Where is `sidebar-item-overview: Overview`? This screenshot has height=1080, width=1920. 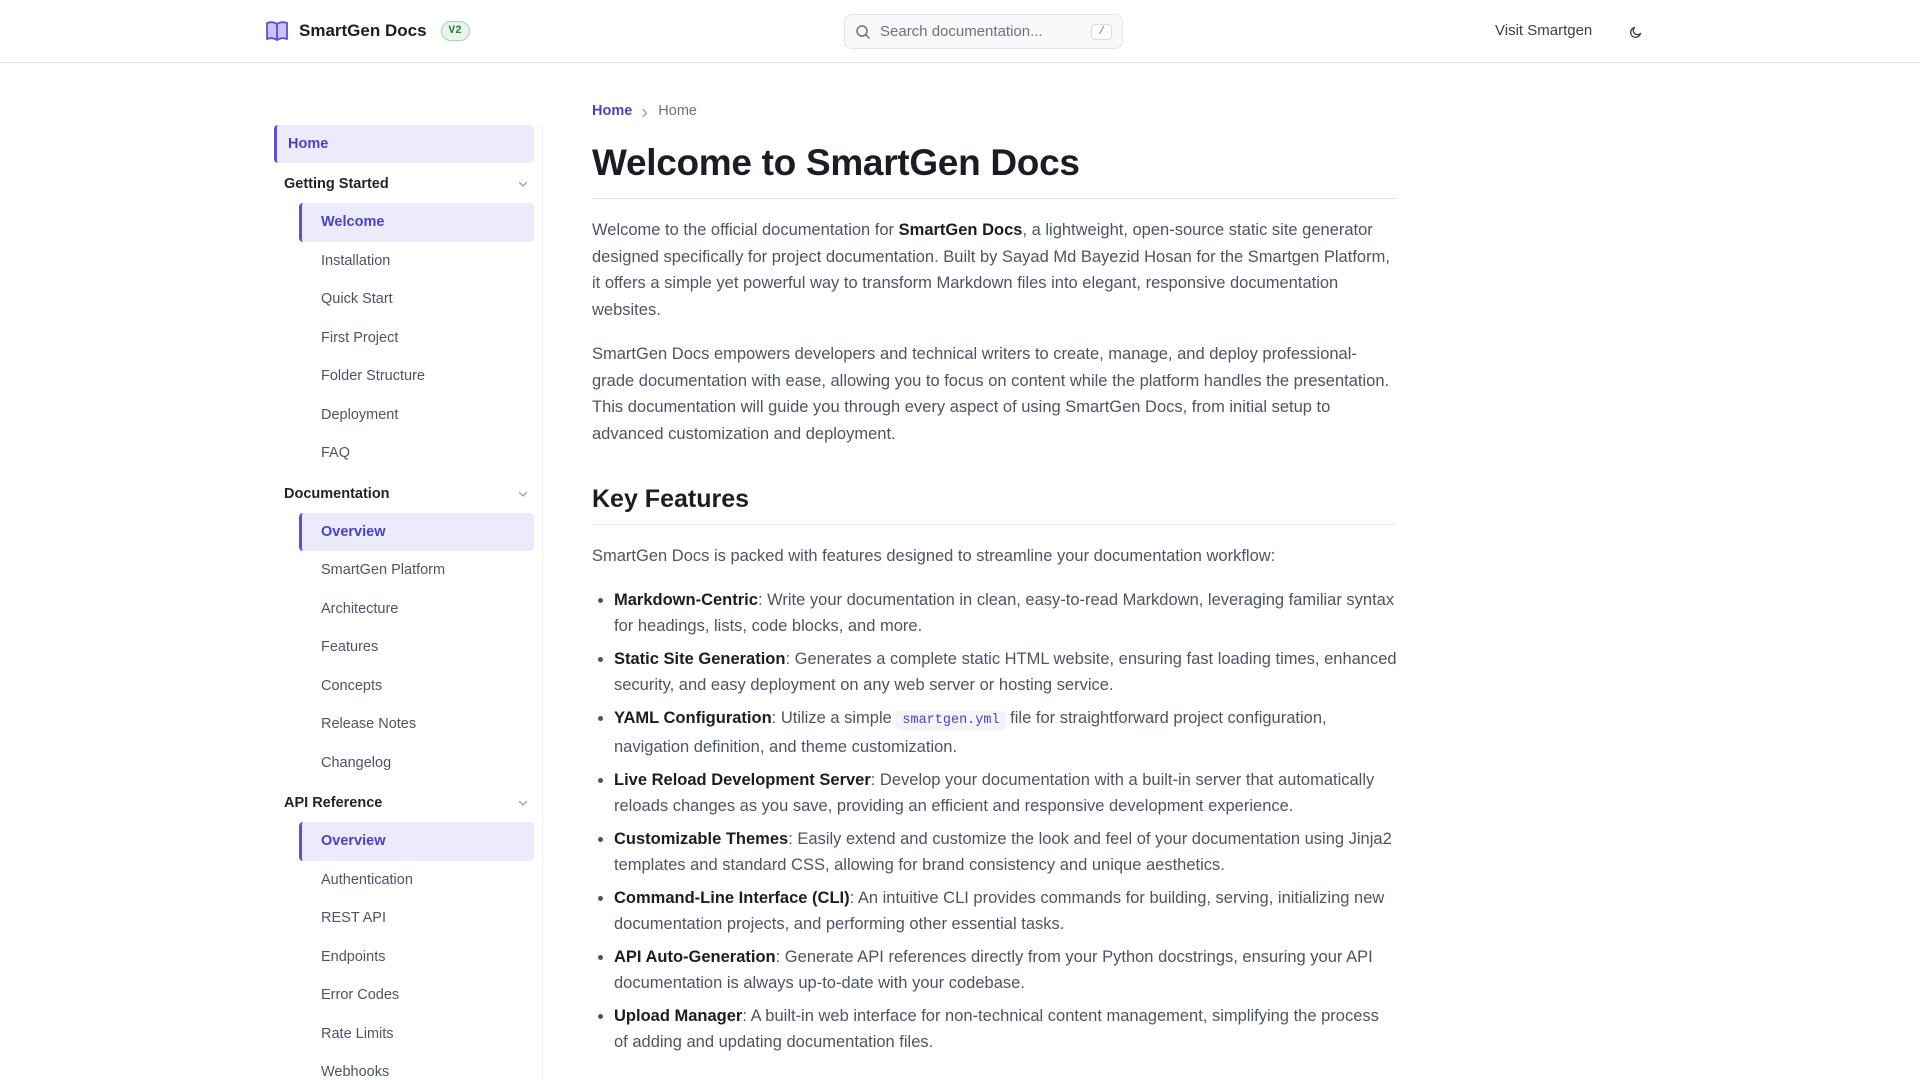
sidebar-item-overview: Overview is located at coordinates (416, 531).